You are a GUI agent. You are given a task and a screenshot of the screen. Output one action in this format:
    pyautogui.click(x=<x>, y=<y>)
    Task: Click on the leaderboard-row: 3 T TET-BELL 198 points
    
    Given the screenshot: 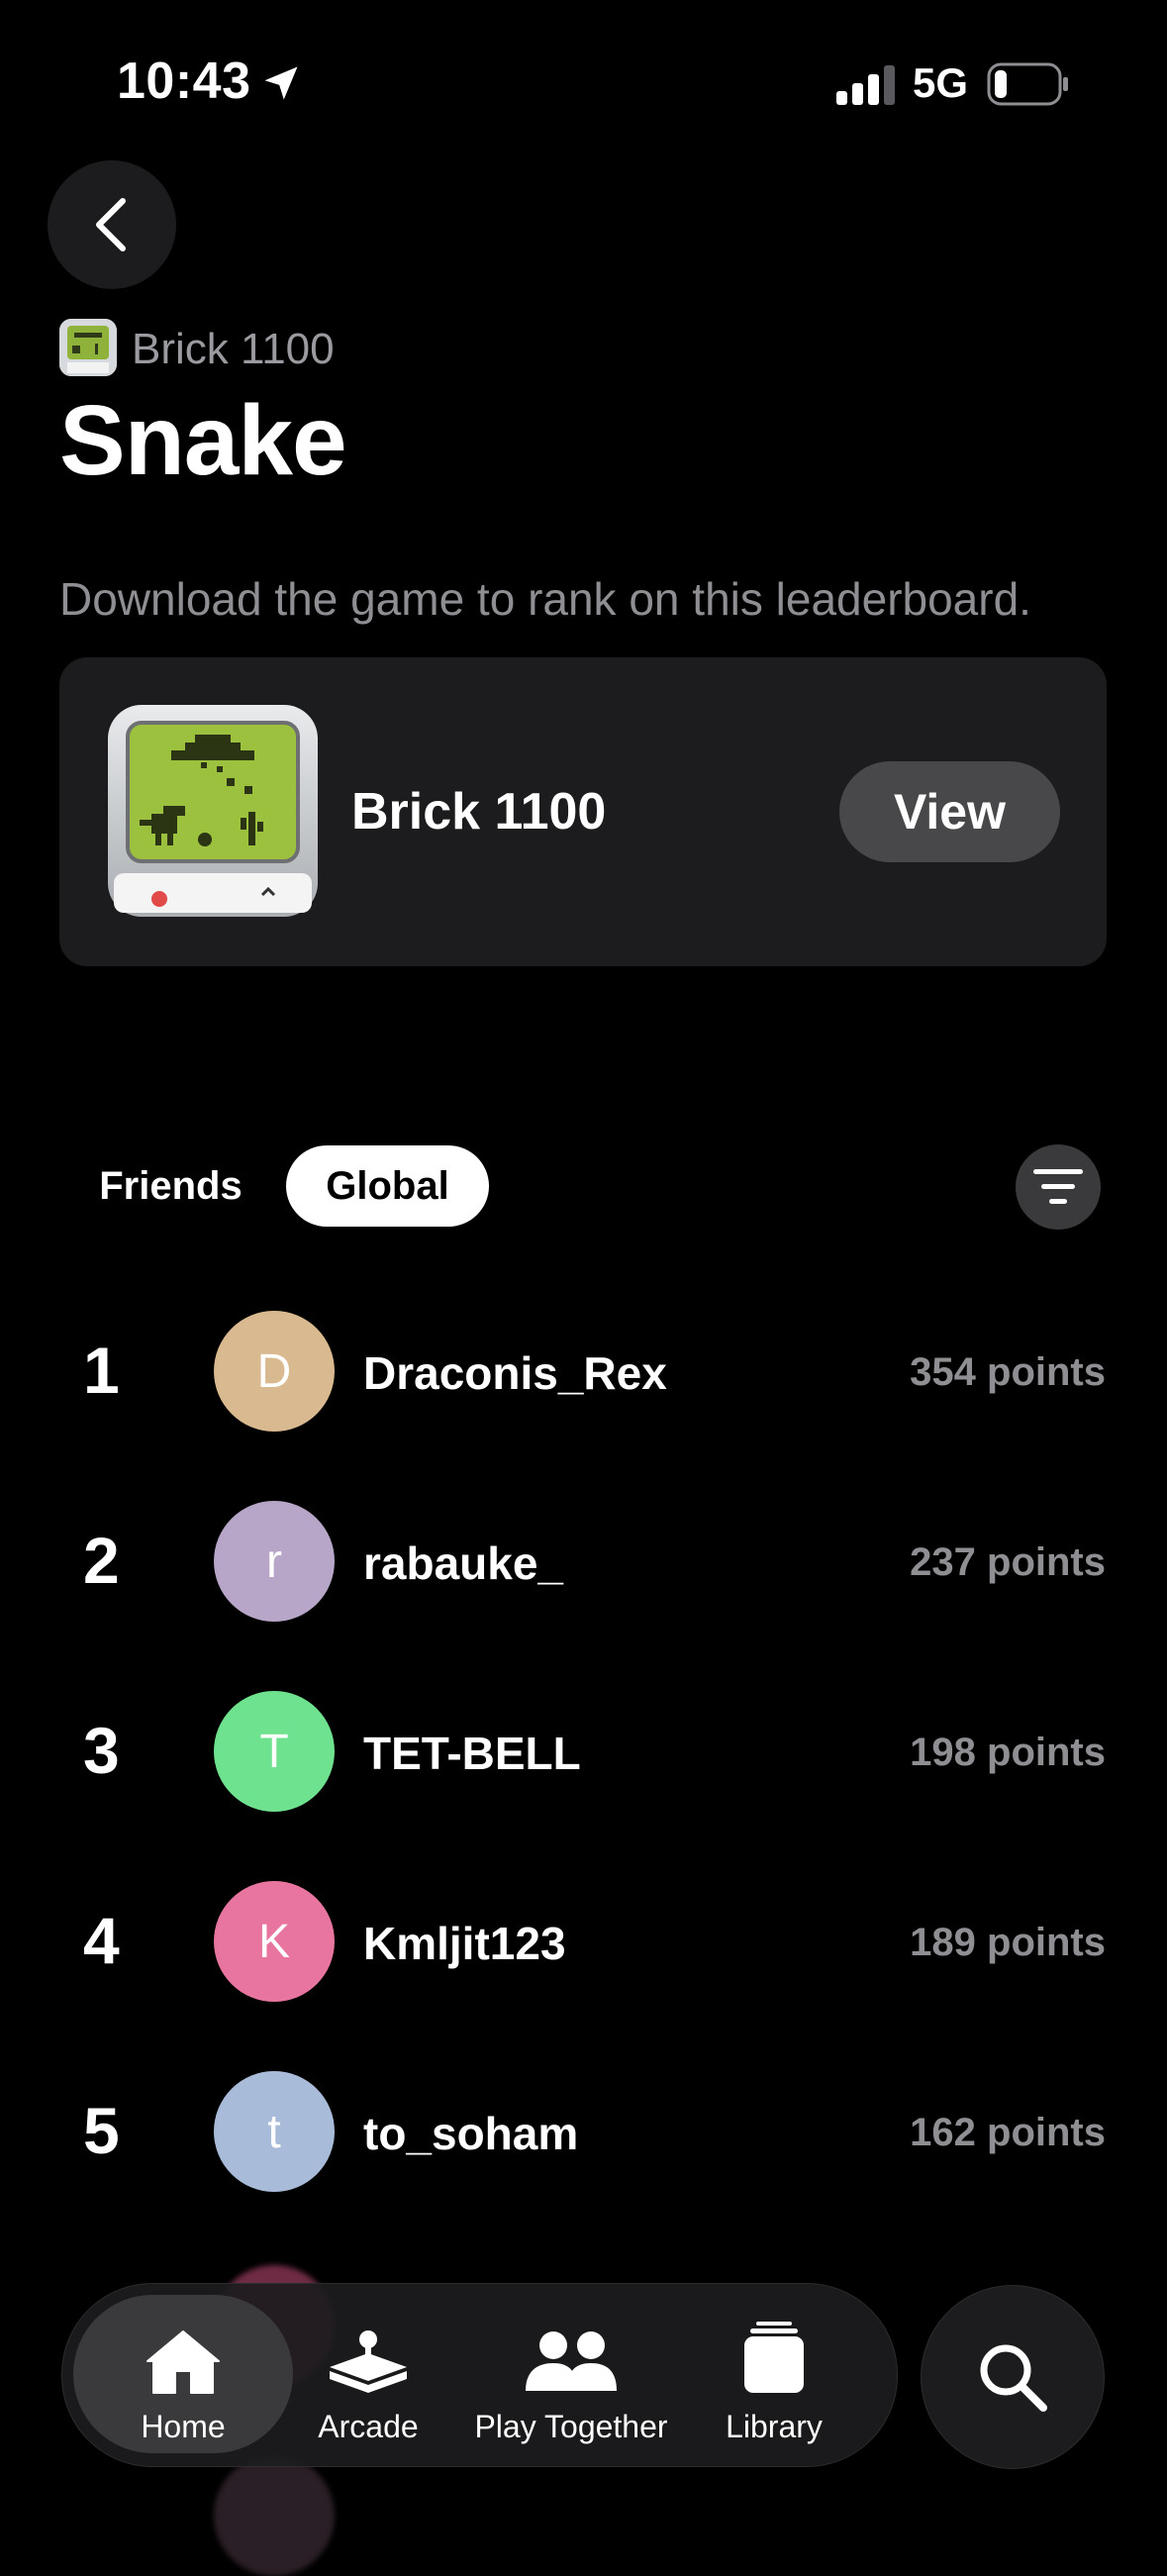 What is the action you would take?
    pyautogui.click(x=584, y=1753)
    